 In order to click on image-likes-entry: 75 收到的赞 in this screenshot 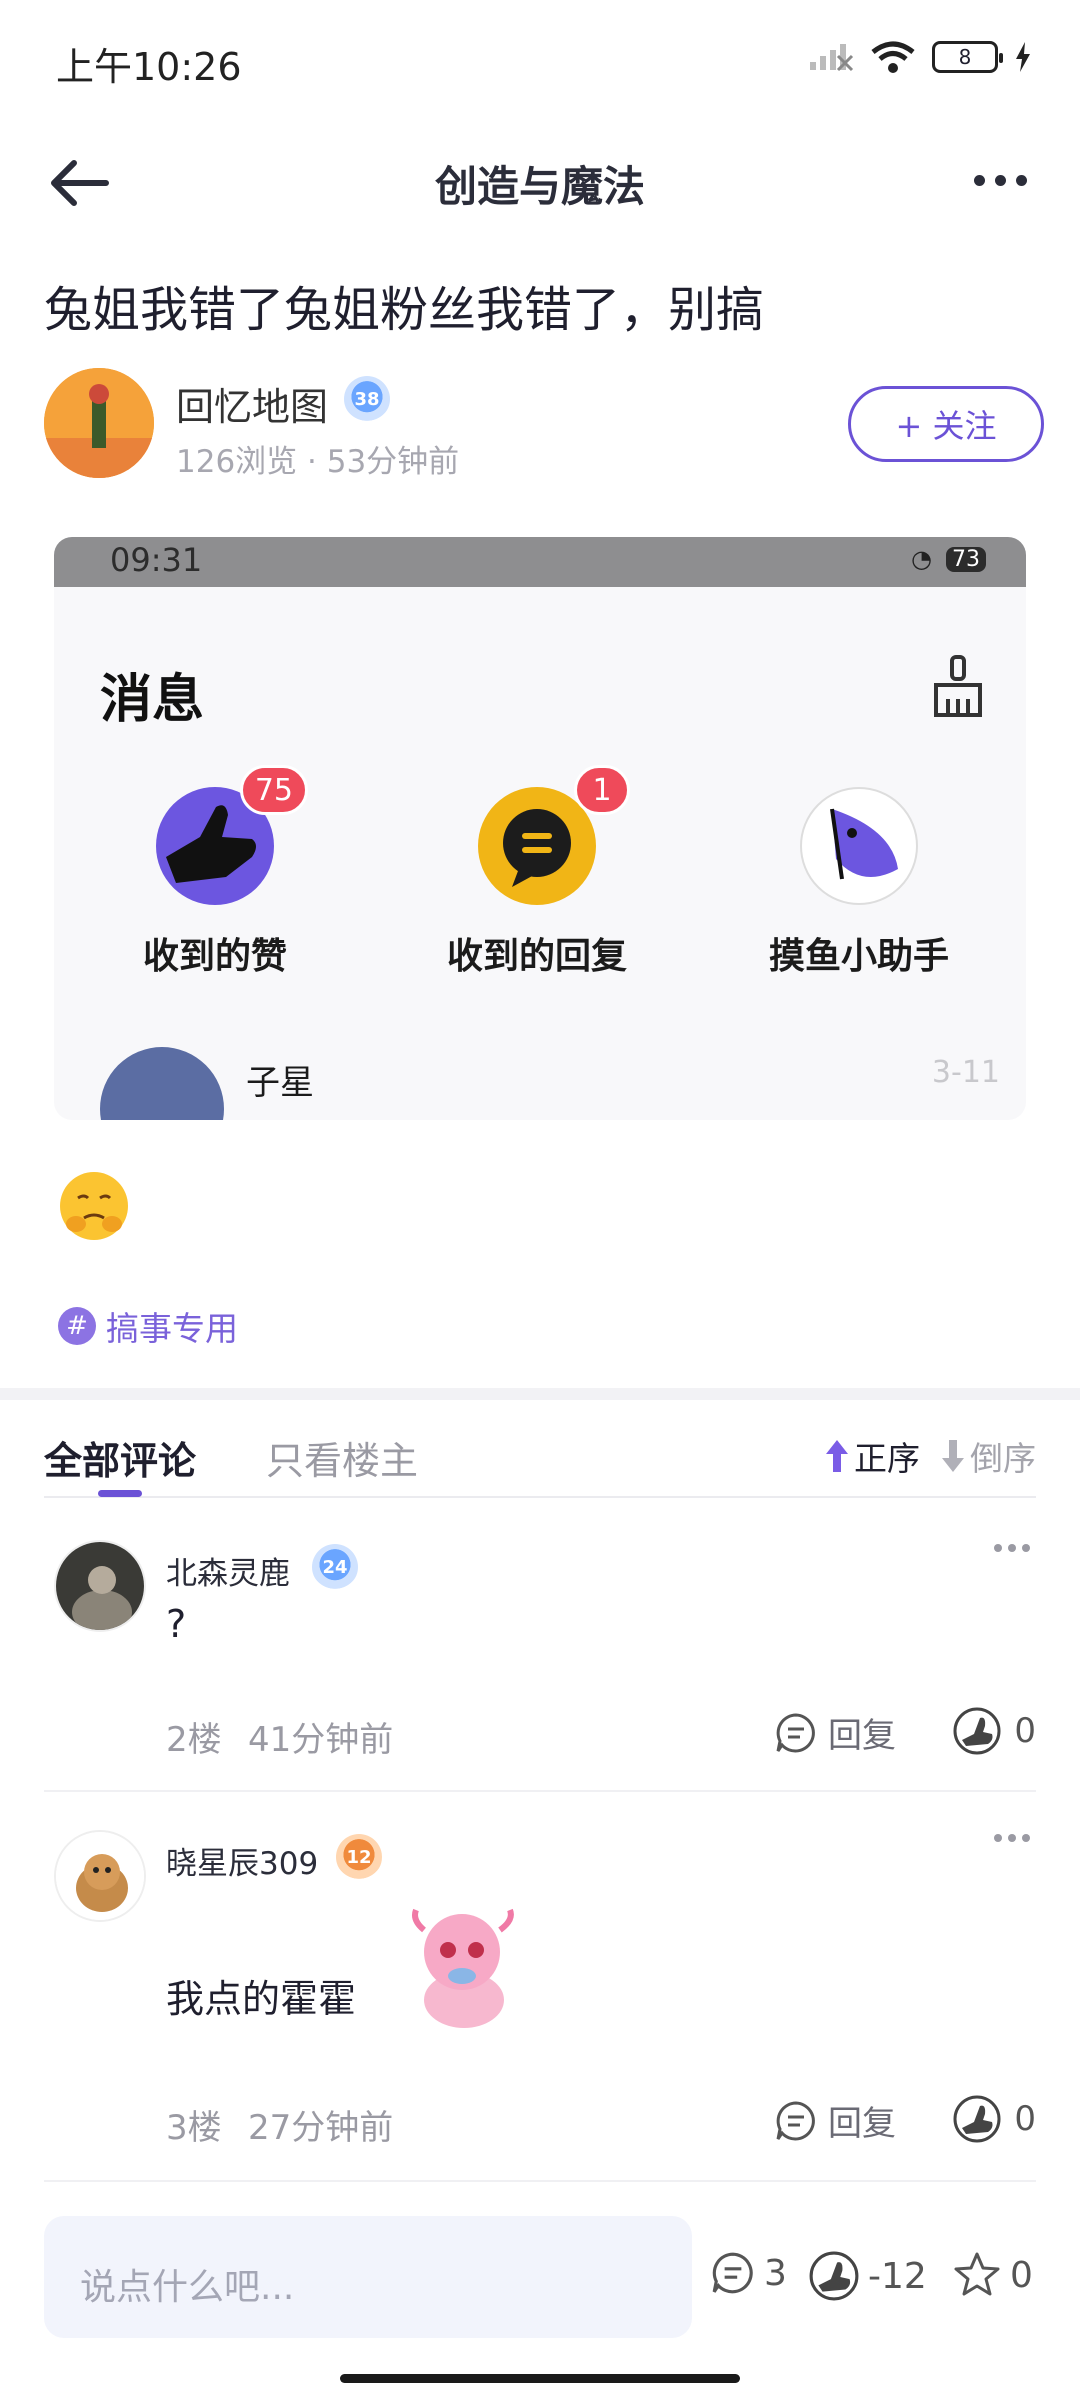, I will do `click(215, 872)`.